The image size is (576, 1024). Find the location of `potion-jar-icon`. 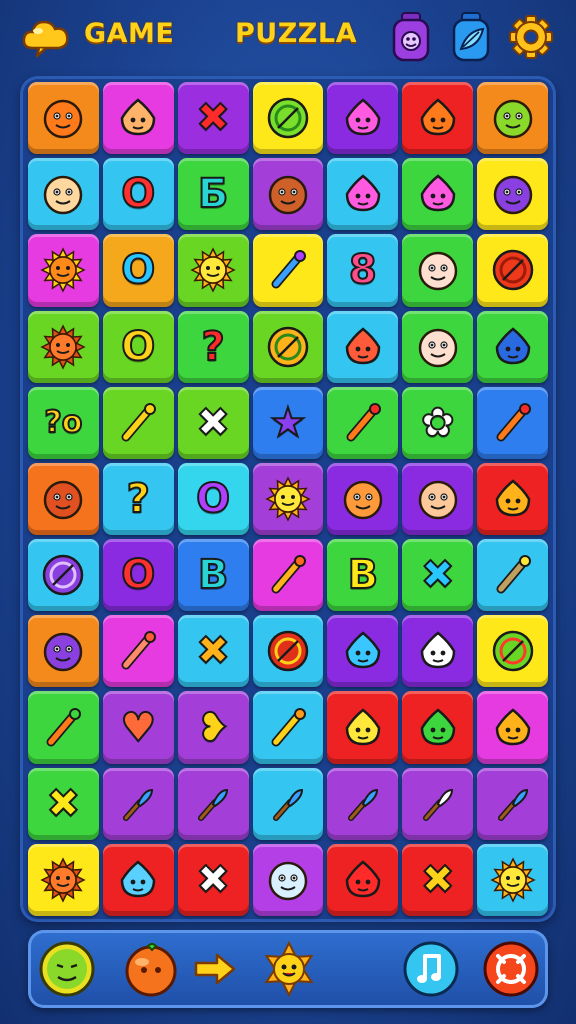

potion-jar-icon is located at coordinates (411, 37).